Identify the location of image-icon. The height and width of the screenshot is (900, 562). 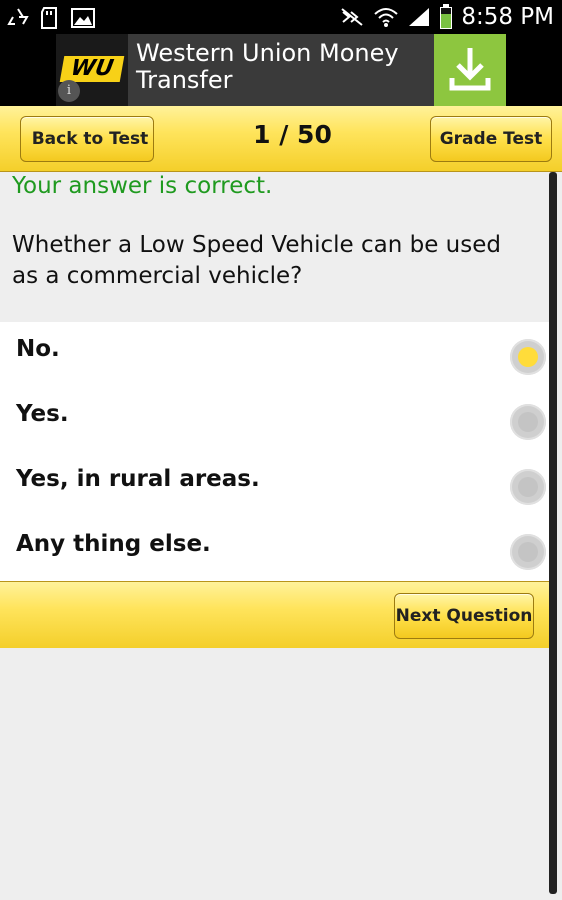
(83, 18).